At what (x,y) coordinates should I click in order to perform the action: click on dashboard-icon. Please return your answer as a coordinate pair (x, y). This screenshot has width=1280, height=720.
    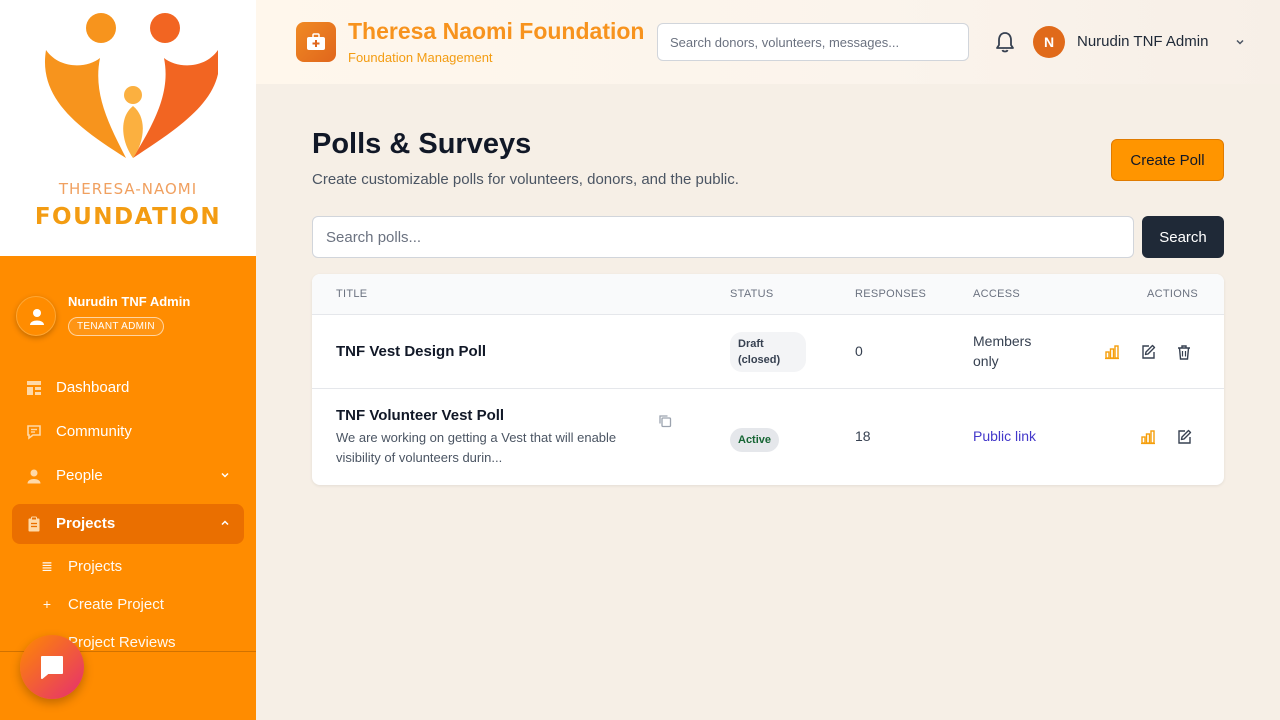
    Looking at the image, I should click on (34, 388).